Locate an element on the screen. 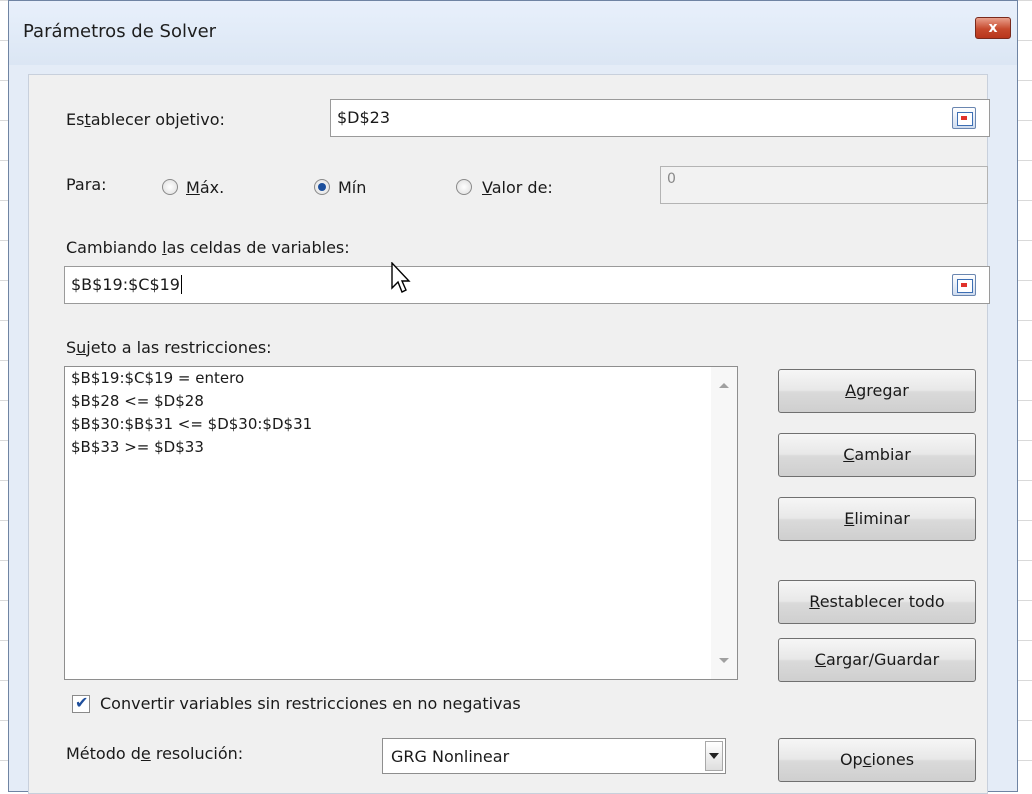  eliminar-button: Eliminar is located at coordinates (877, 519).